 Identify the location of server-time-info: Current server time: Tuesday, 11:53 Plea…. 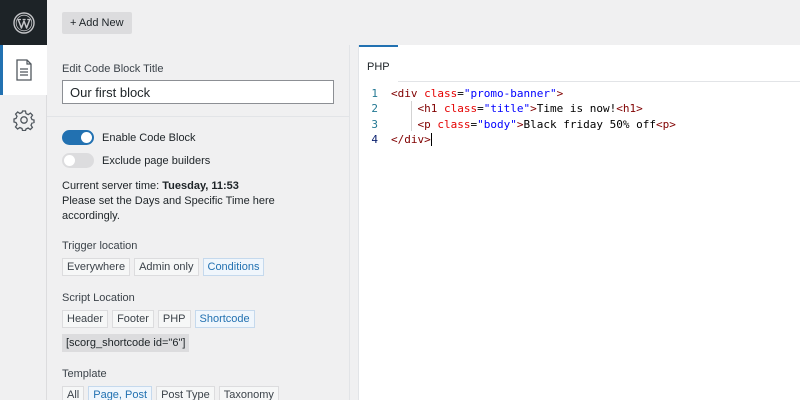
(198, 201).